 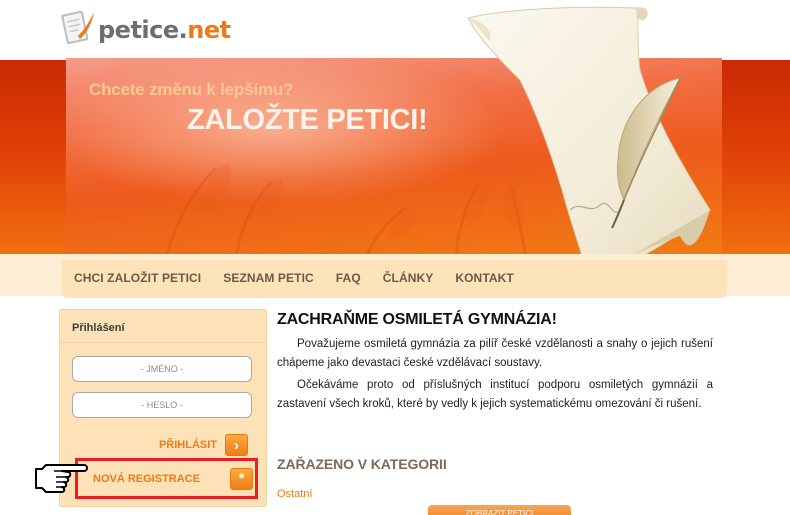 What do you see at coordinates (137, 278) in the screenshot?
I see `nav-item-create-petition: CHCI ZALOŽIT PETICI` at bounding box center [137, 278].